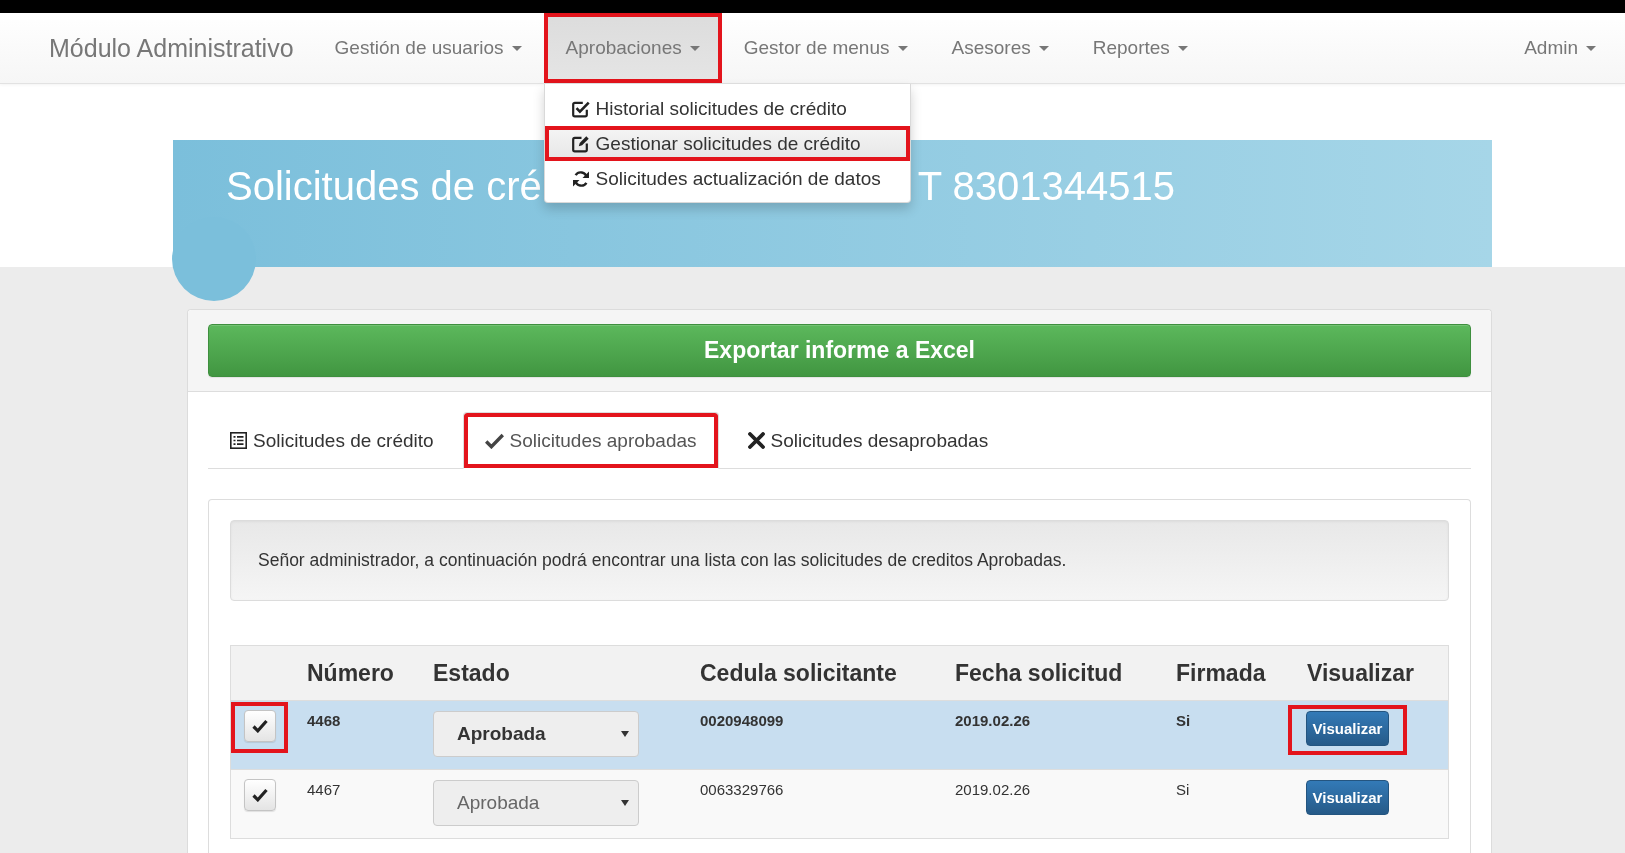  I want to click on column-header: Fecha solicitud, so click(1039, 673).